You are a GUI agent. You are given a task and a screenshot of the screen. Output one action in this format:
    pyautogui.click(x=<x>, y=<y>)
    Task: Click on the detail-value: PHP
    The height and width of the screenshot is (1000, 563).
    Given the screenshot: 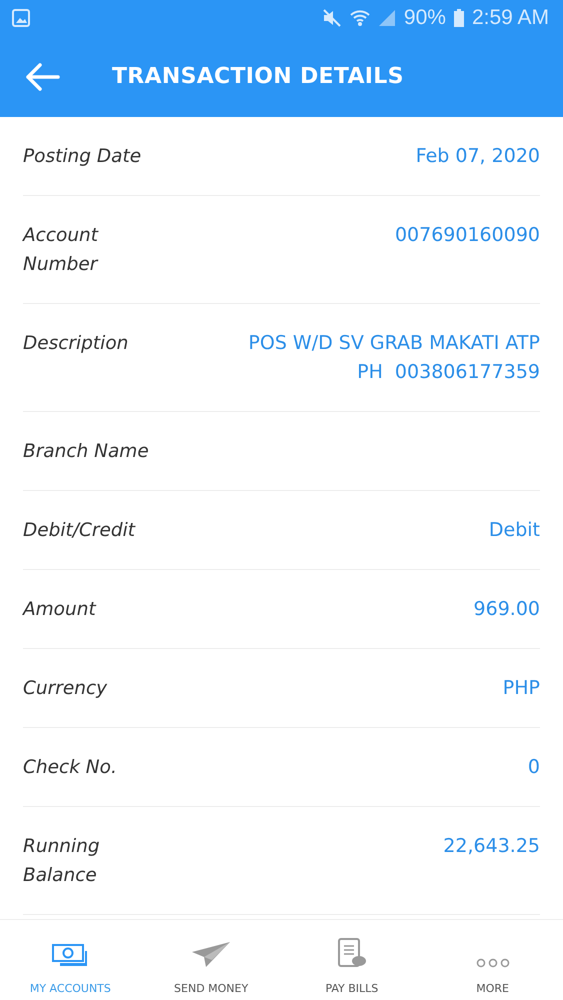 What is the action you would take?
    pyautogui.click(x=521, y=688)
    